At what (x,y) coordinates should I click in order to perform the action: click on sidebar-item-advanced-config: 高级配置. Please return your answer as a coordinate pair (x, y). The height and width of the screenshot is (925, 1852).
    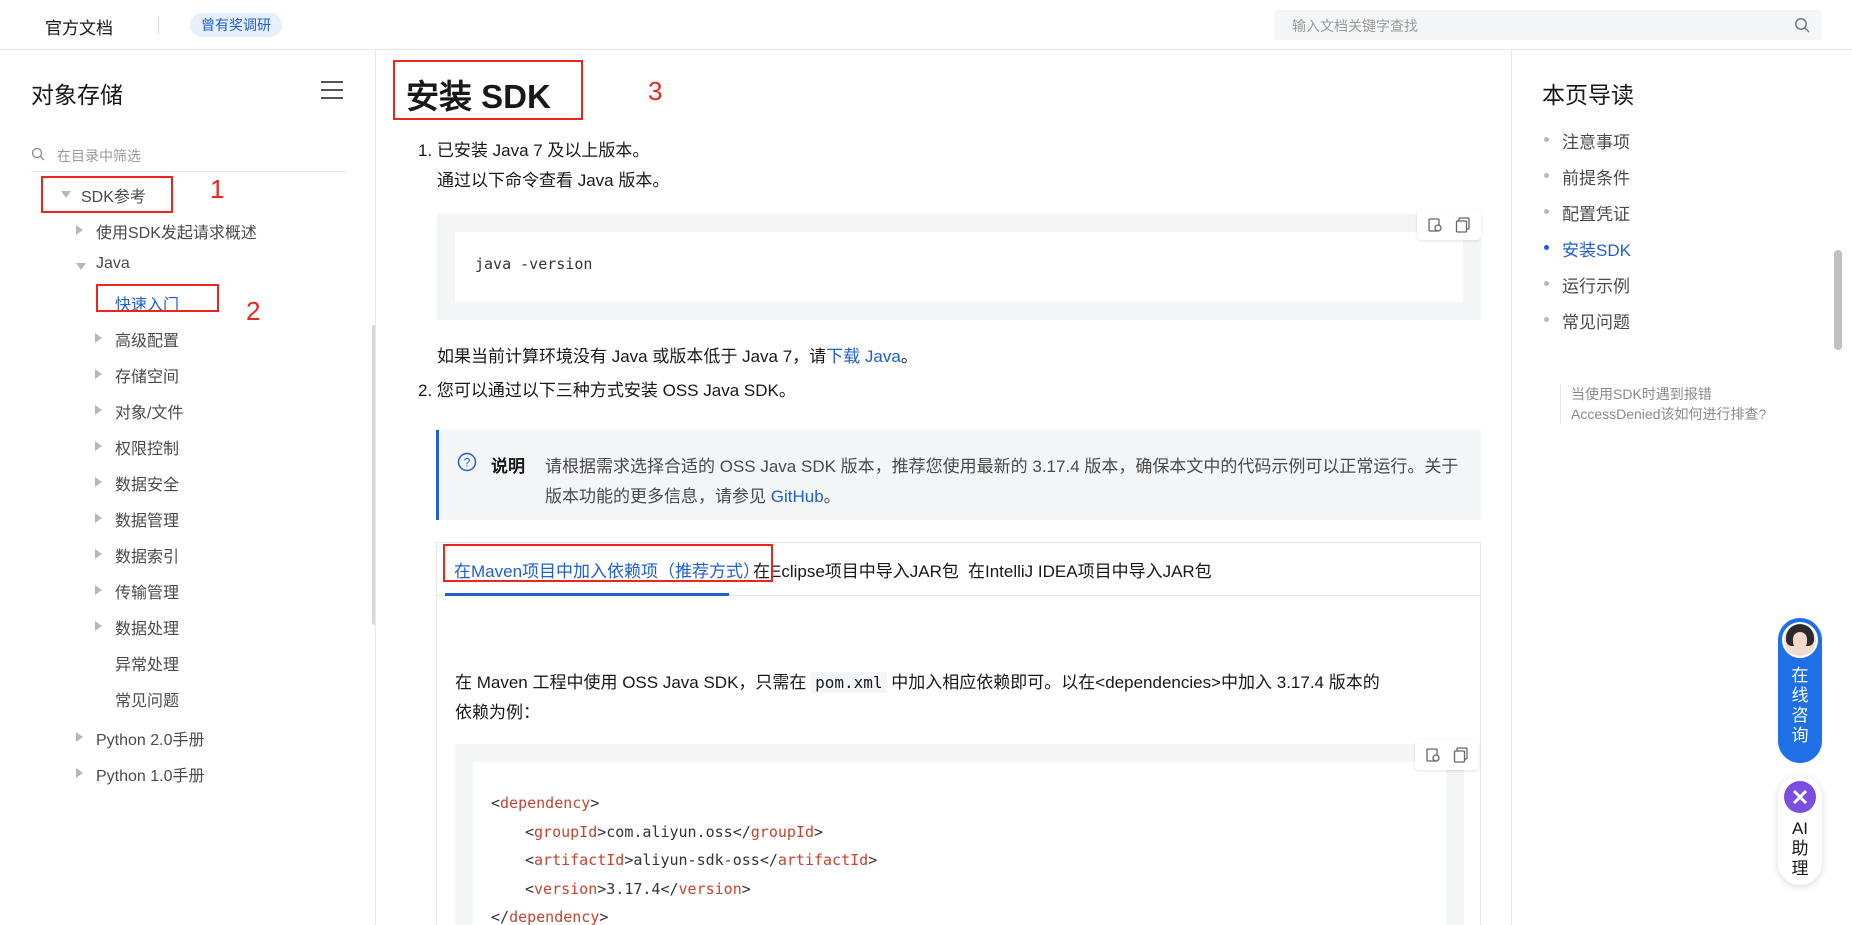
    Looking at the image, I should click on (137, 339).